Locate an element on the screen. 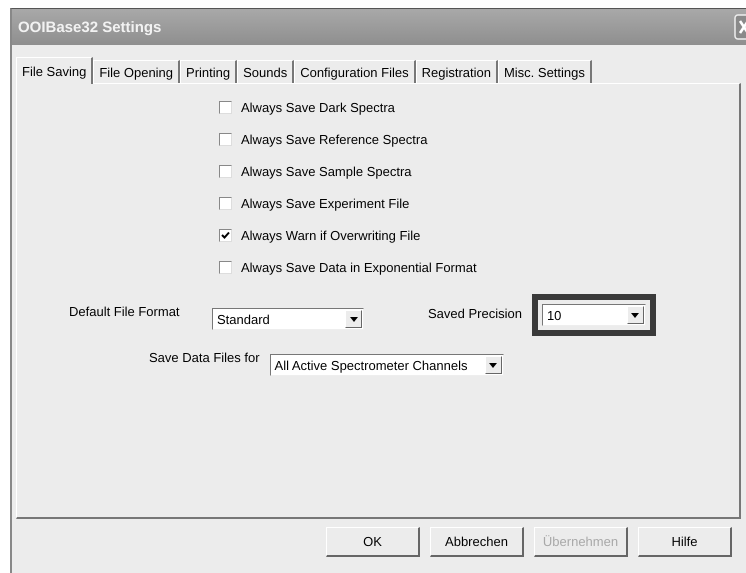  field-label: Default File Format is located at coordinates (125, 311).